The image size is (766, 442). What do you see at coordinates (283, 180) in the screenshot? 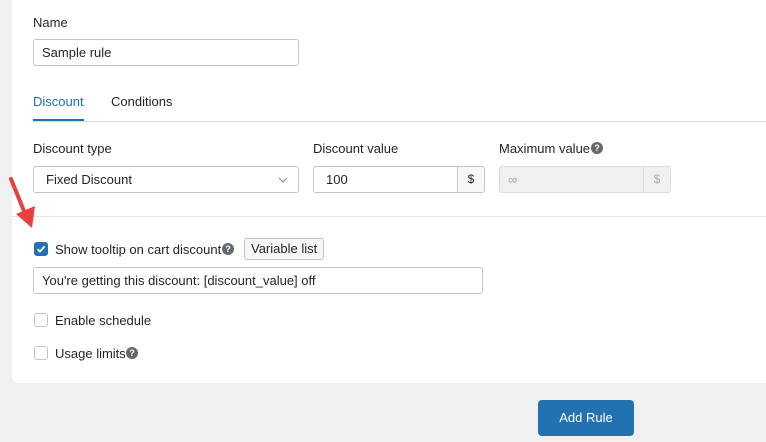
I see `chevron-down-icon` at bounding box center [283, 180].